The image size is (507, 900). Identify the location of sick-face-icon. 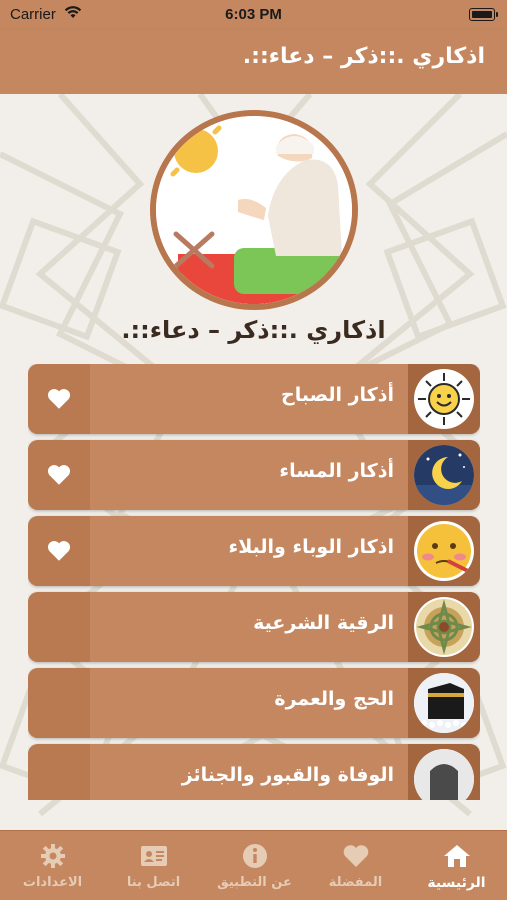
(444, 551).